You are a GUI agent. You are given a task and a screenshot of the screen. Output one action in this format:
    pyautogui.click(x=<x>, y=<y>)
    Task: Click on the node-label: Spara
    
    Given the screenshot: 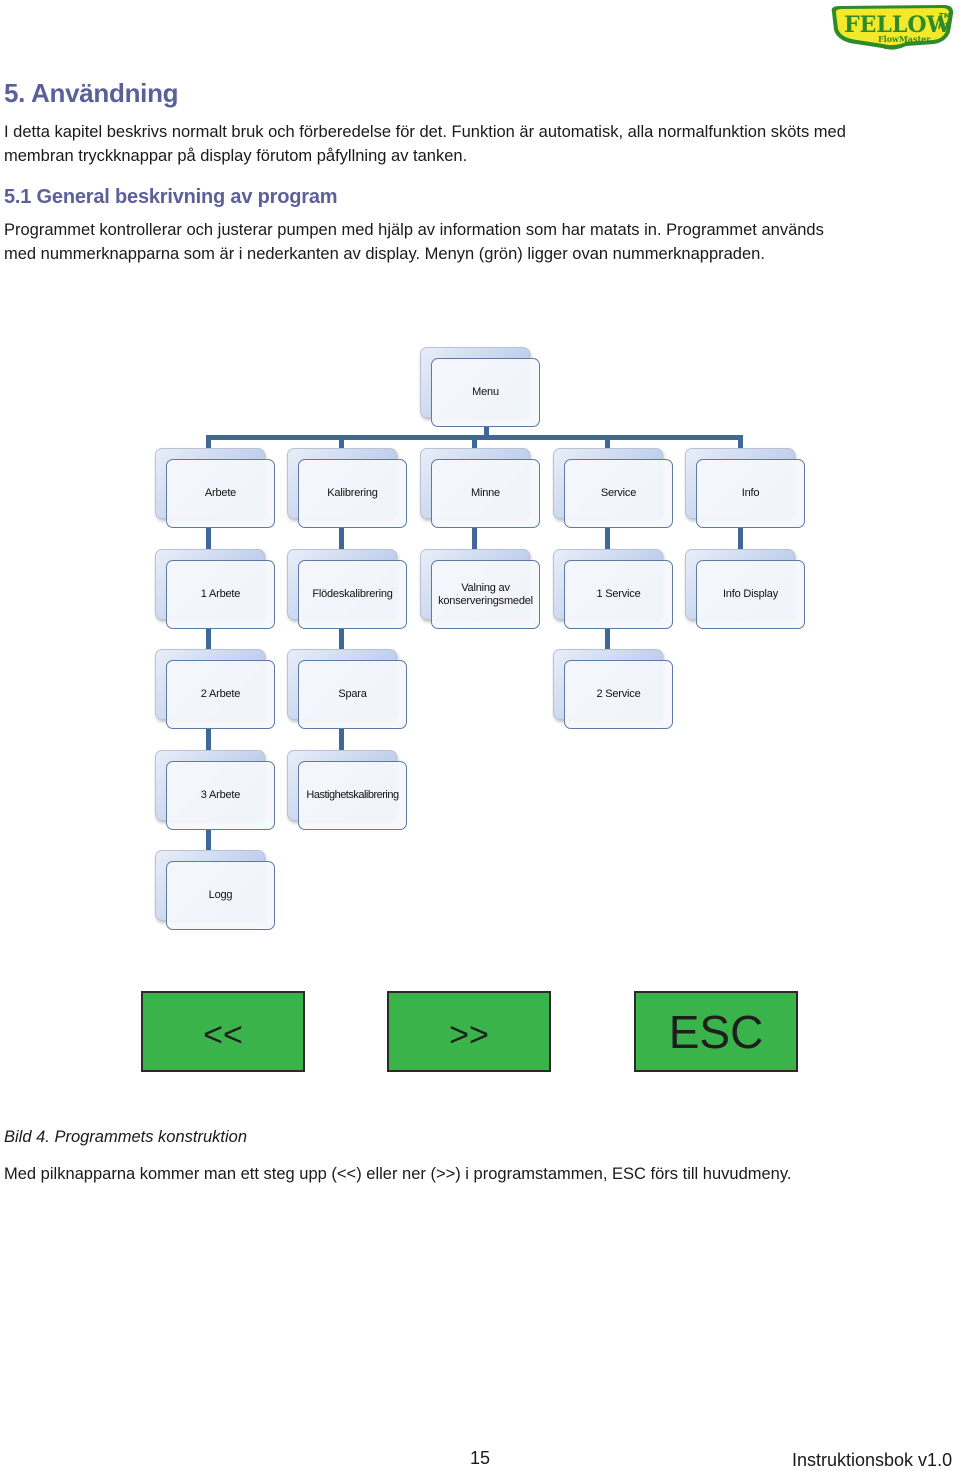 What is the action you would take?
    pyautogui.click(x=352, y=694)
    